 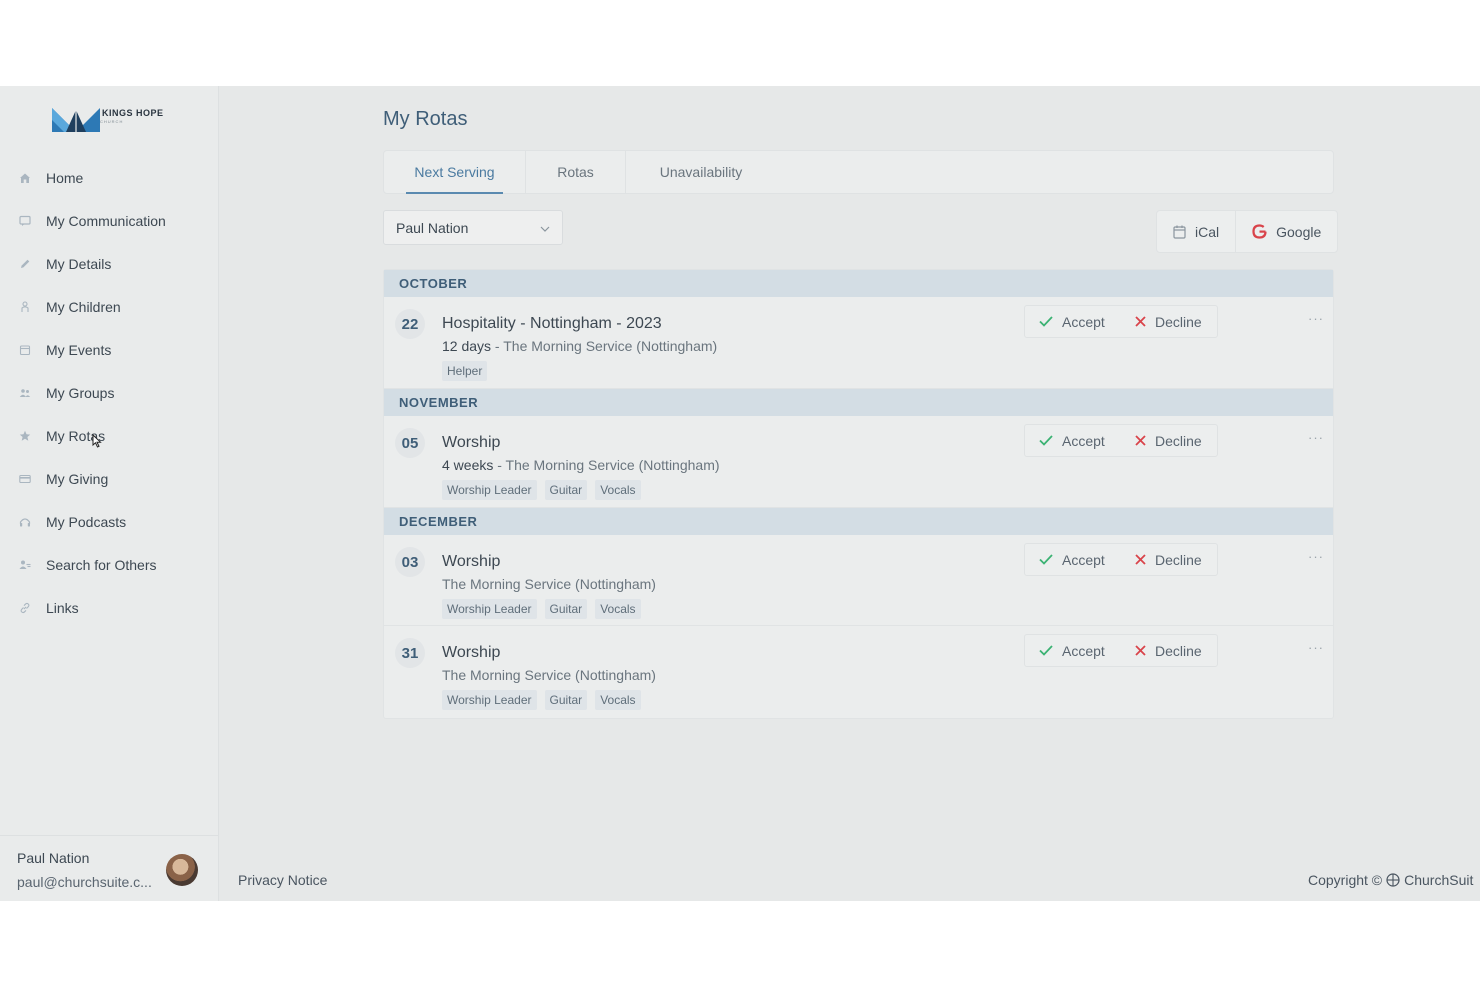 I want to click on copyright-brand: ChurchSuit, so click(x=1438, y=880).